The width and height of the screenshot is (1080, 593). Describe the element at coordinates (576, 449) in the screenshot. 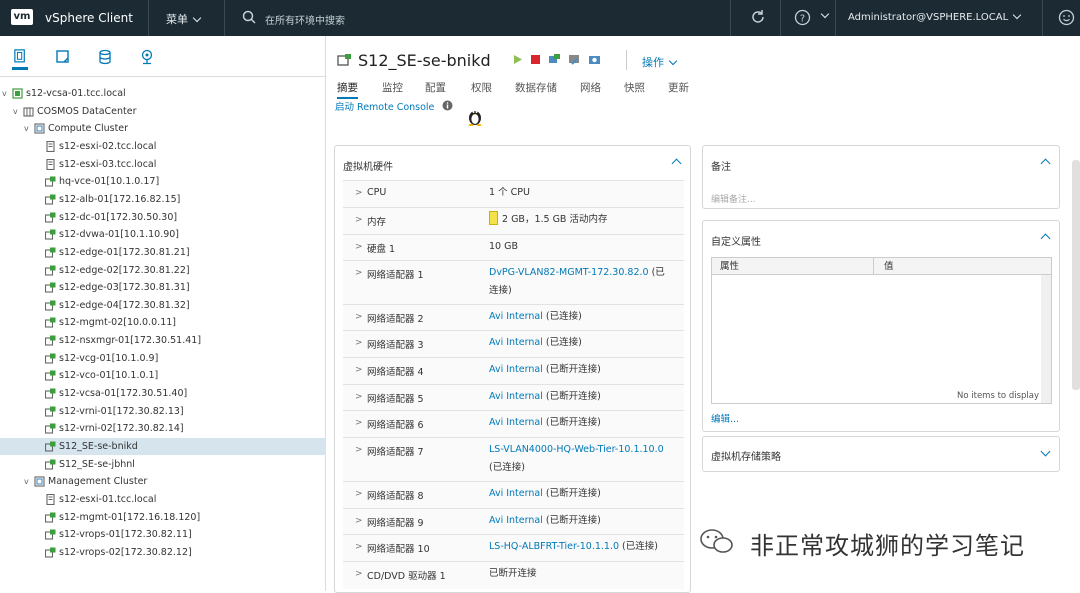

I see `network-link: LS-VLAN4000-HQ-Web-Tier-10.1.10.0` at that location.